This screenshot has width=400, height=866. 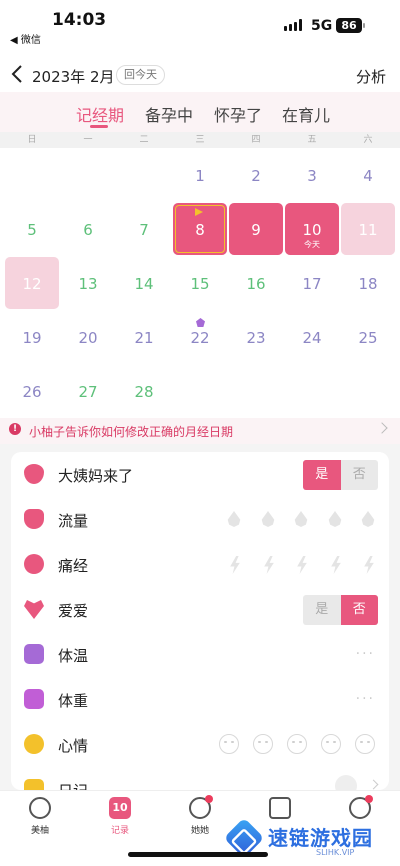 I want to click on diary-add-icon, so click(x=346, y=782).